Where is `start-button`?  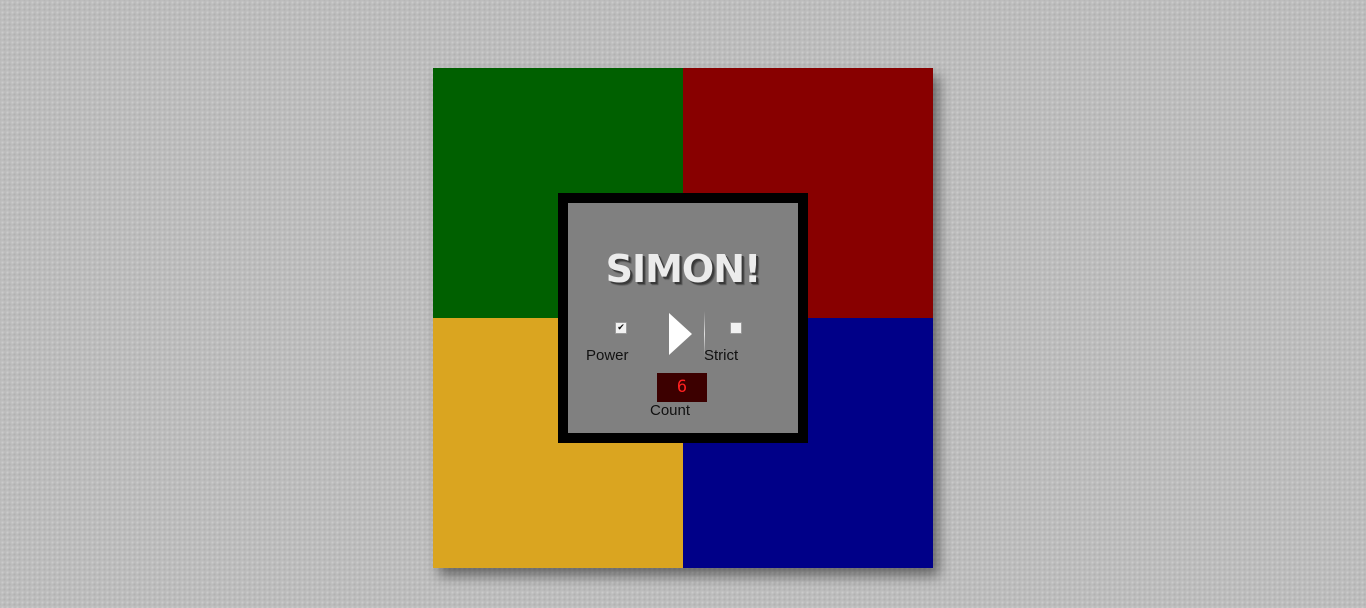
start-button is located at coordinates (686, 334).